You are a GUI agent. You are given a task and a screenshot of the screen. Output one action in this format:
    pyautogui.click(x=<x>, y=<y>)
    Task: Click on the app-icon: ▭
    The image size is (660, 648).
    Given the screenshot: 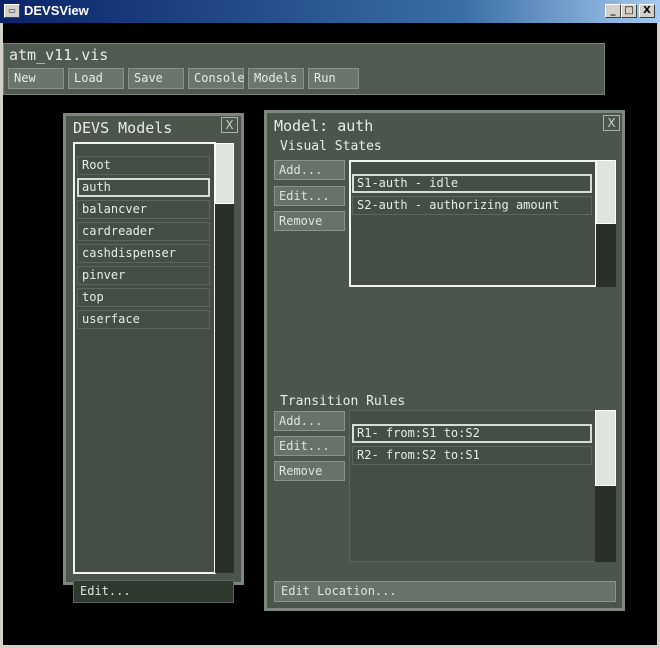 What is the action you would take?
    pyautogui.click(x=12, y=11)
    